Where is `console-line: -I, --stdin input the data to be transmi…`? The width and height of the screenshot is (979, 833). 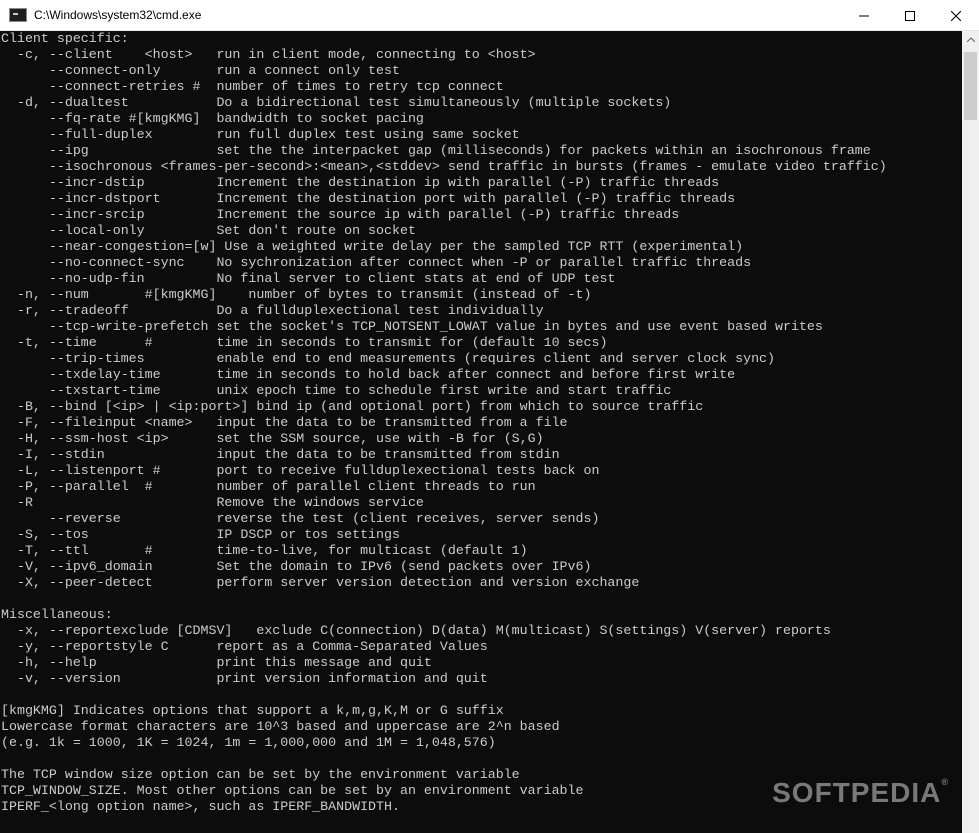 console-line: -I, --stdin input the data to be transmi… is located at coordinates (280, 454).